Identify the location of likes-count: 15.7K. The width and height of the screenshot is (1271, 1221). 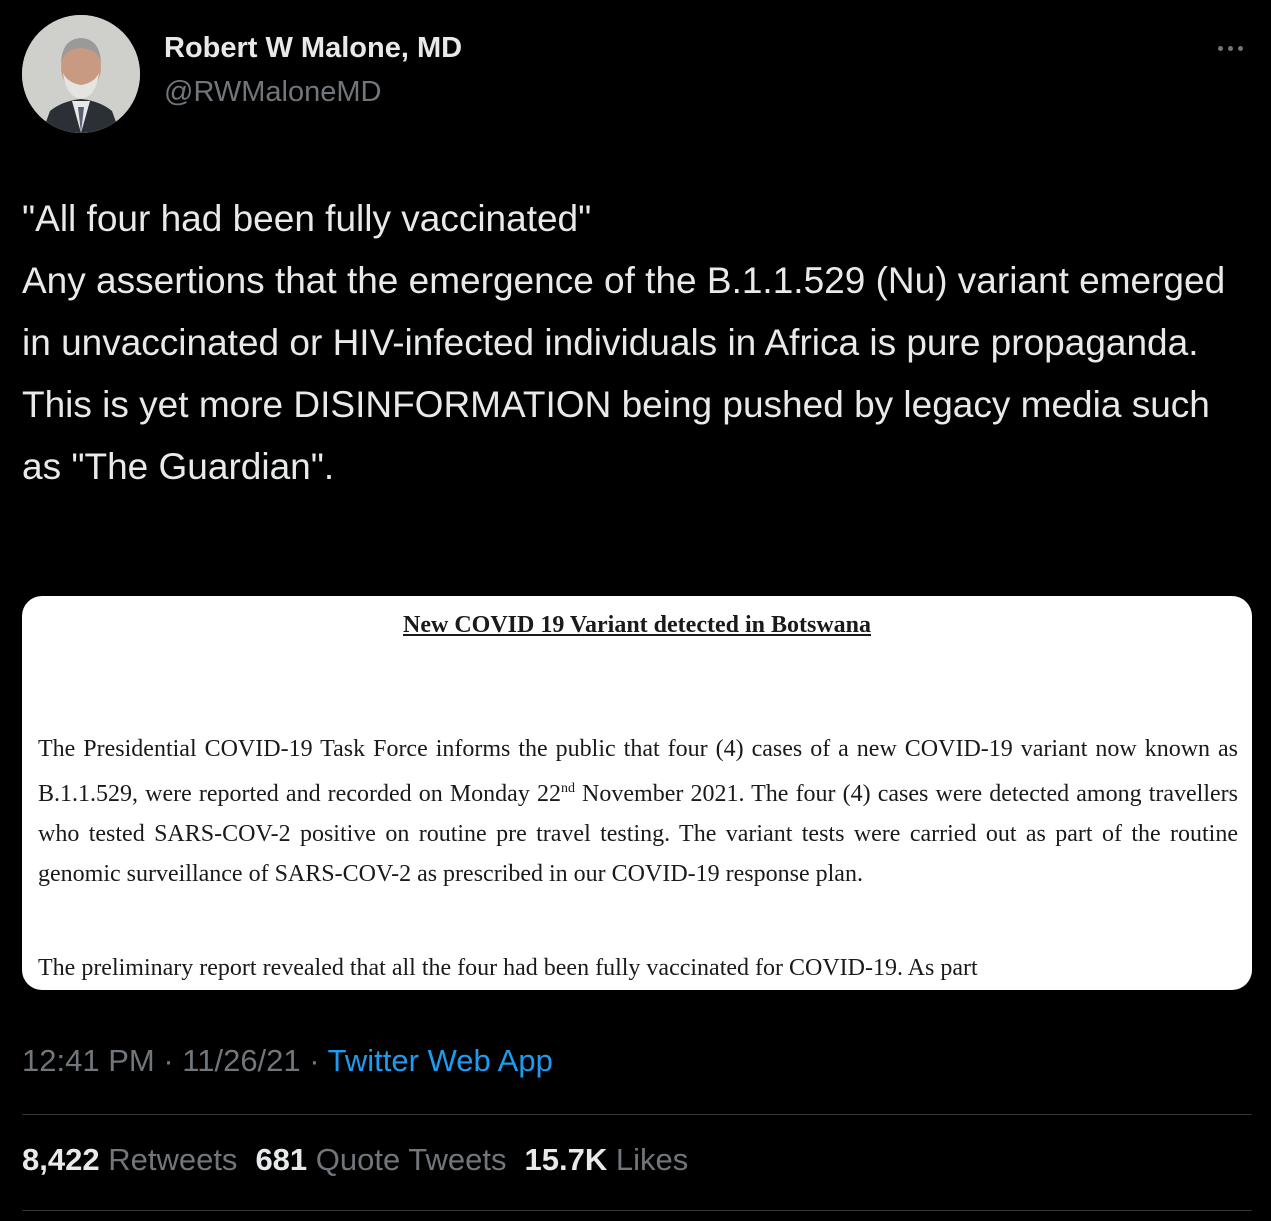
(566, 1159).